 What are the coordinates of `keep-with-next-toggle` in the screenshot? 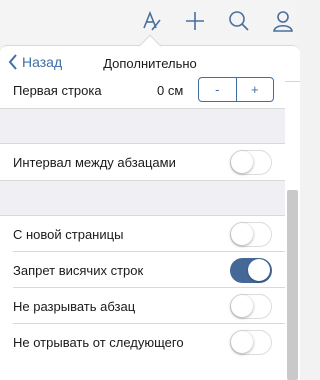 It's located at (251, 342).